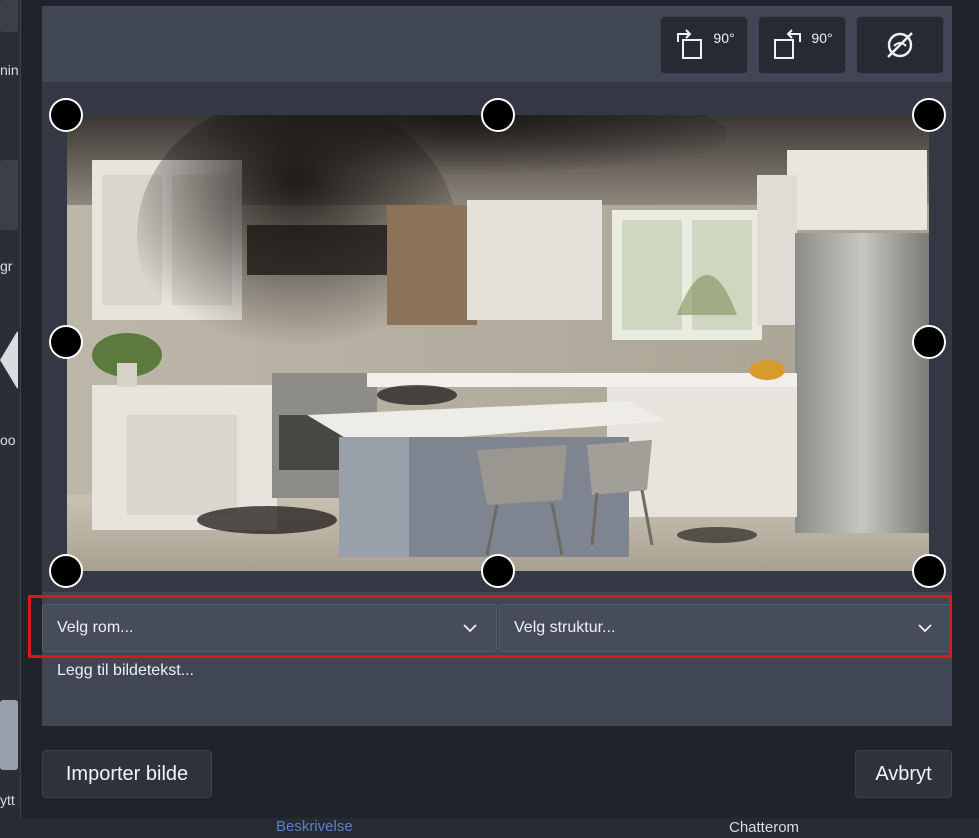  What do you see at coordinates (929, 571) in the screenshot?
I see `crop-handle-bottom-right` at bounding box center [929, 571].